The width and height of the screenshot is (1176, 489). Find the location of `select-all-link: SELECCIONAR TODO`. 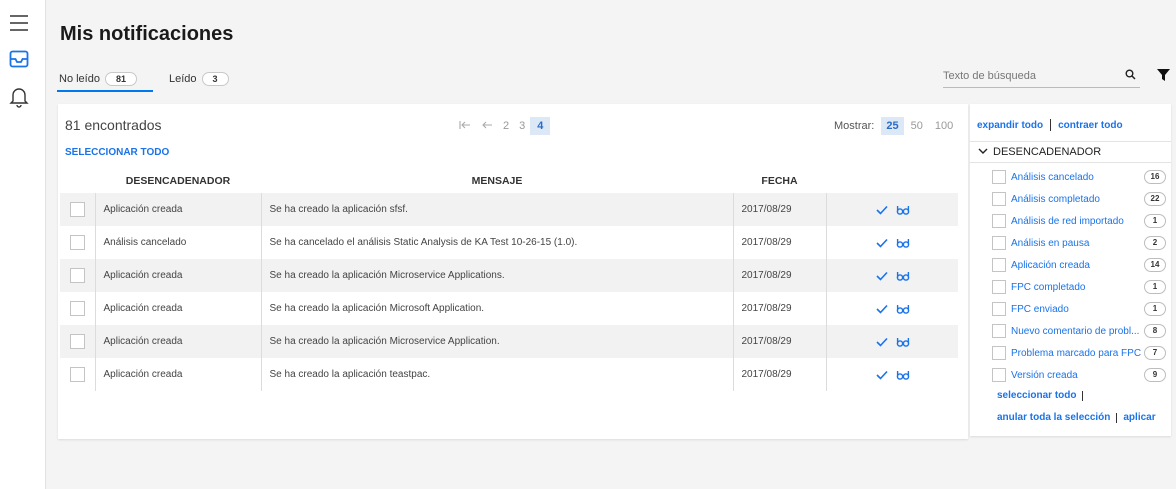

select-all-link: SELECCIONAR TODO is located at coordinates (117, 152).